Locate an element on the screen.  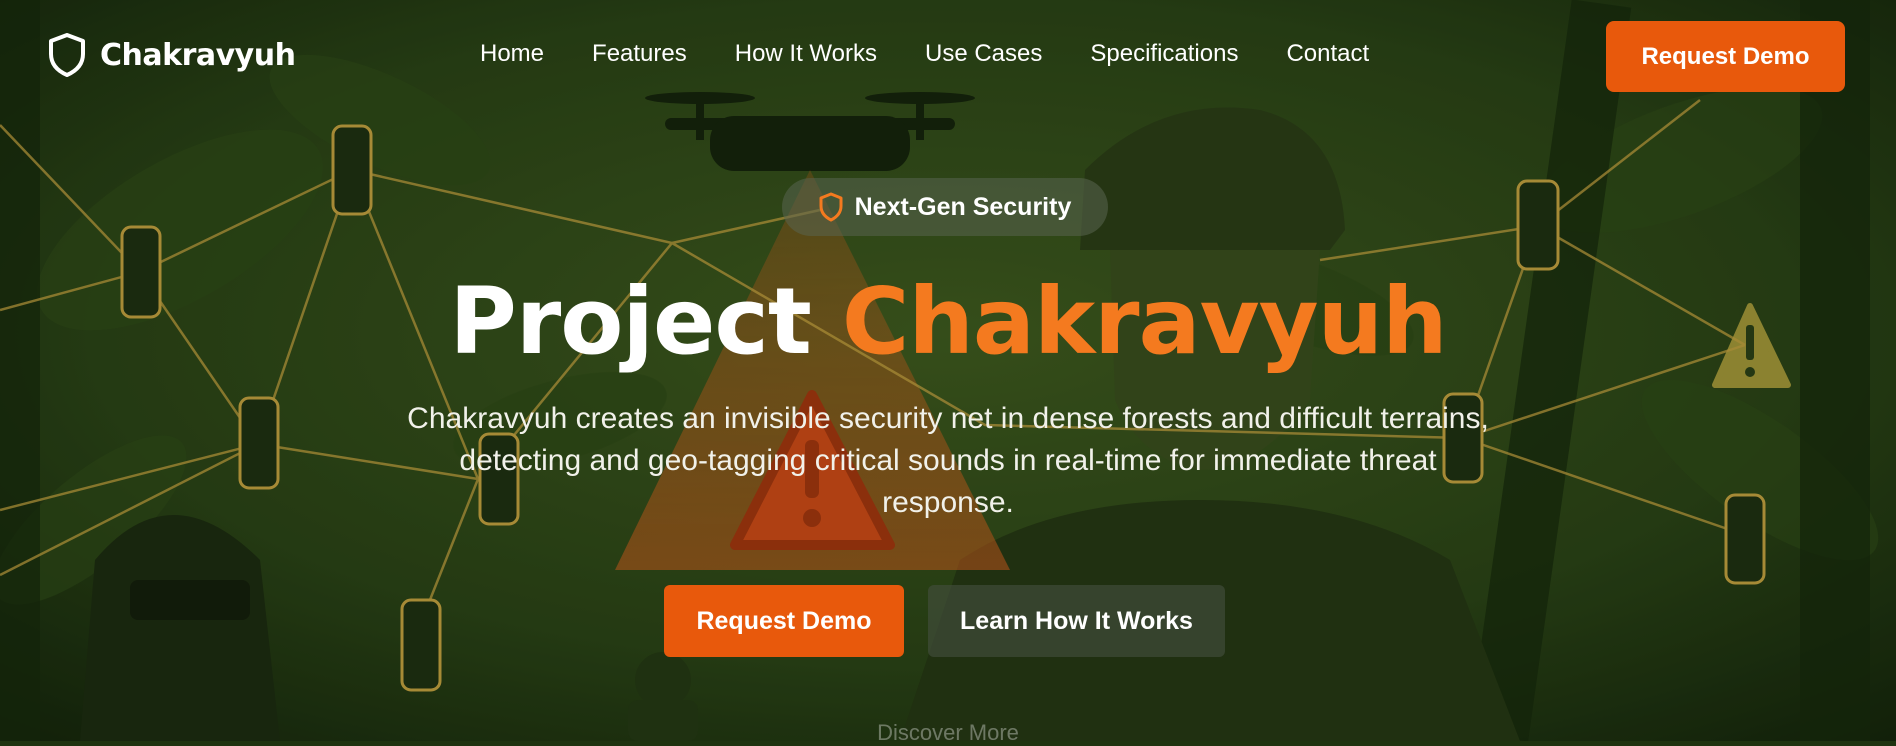
learn-how-it-works-button: Learn How It Works is located at coordinates (1076, 621).